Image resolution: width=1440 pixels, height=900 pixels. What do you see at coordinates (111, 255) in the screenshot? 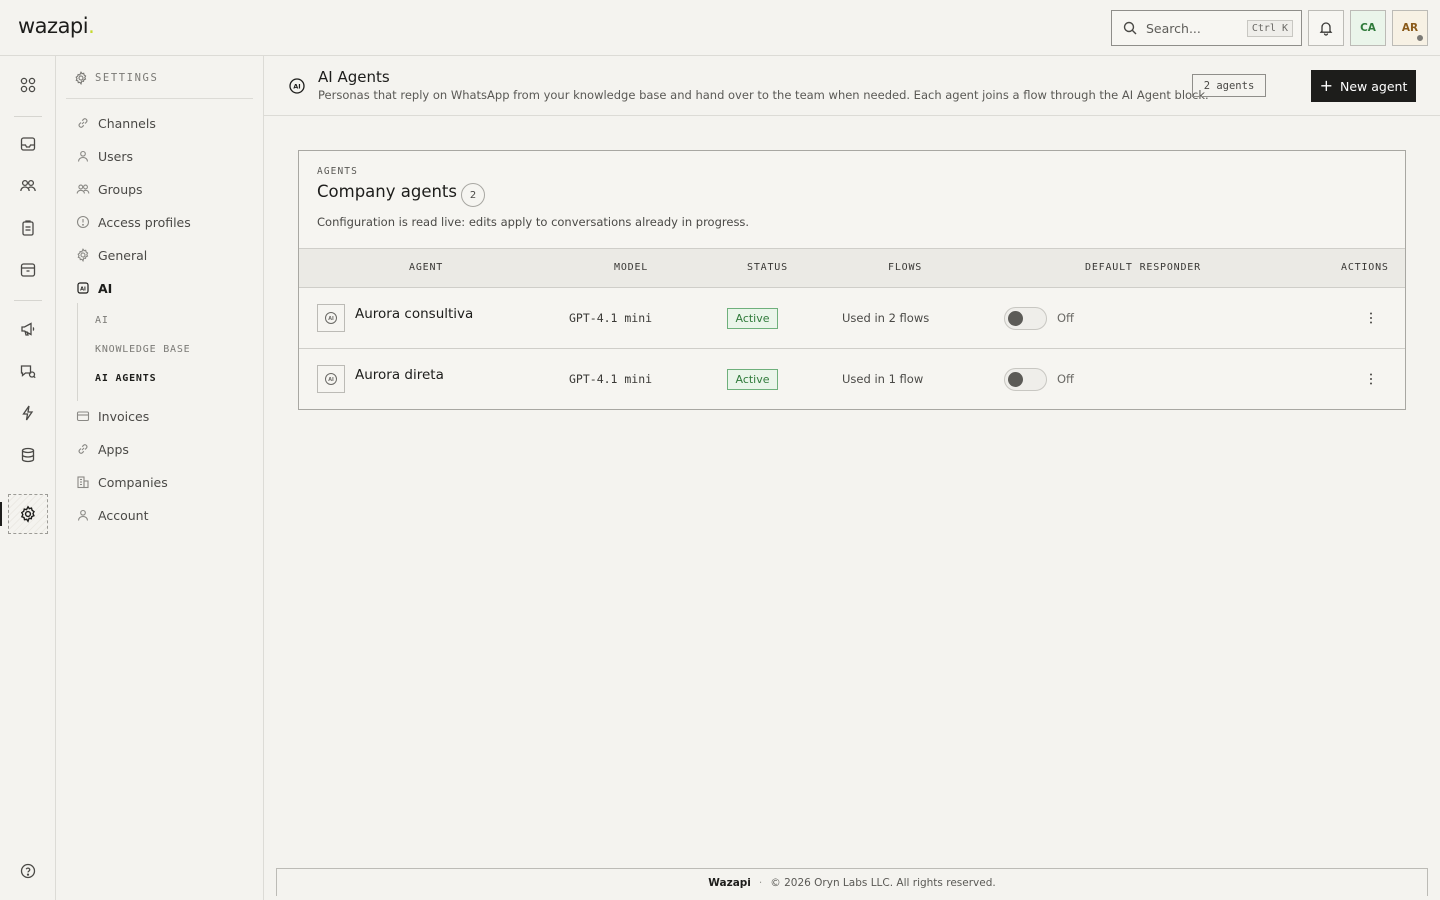
I see `sidebar-item-general: General` at bounding box center [111, 255].